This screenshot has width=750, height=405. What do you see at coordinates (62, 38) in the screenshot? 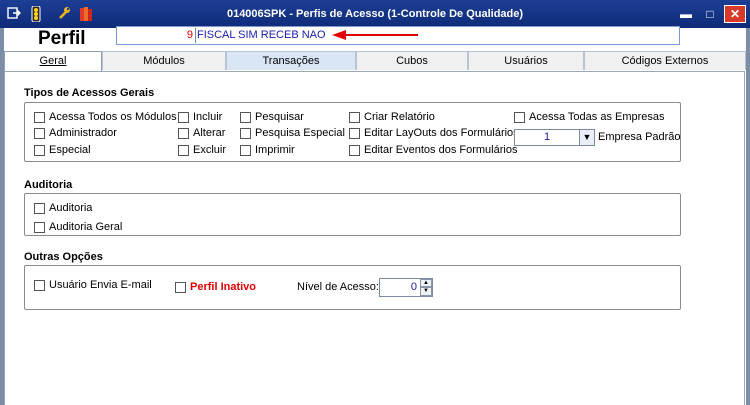
I see `perfil-label: Perfil` at bounding box center [62, 38].